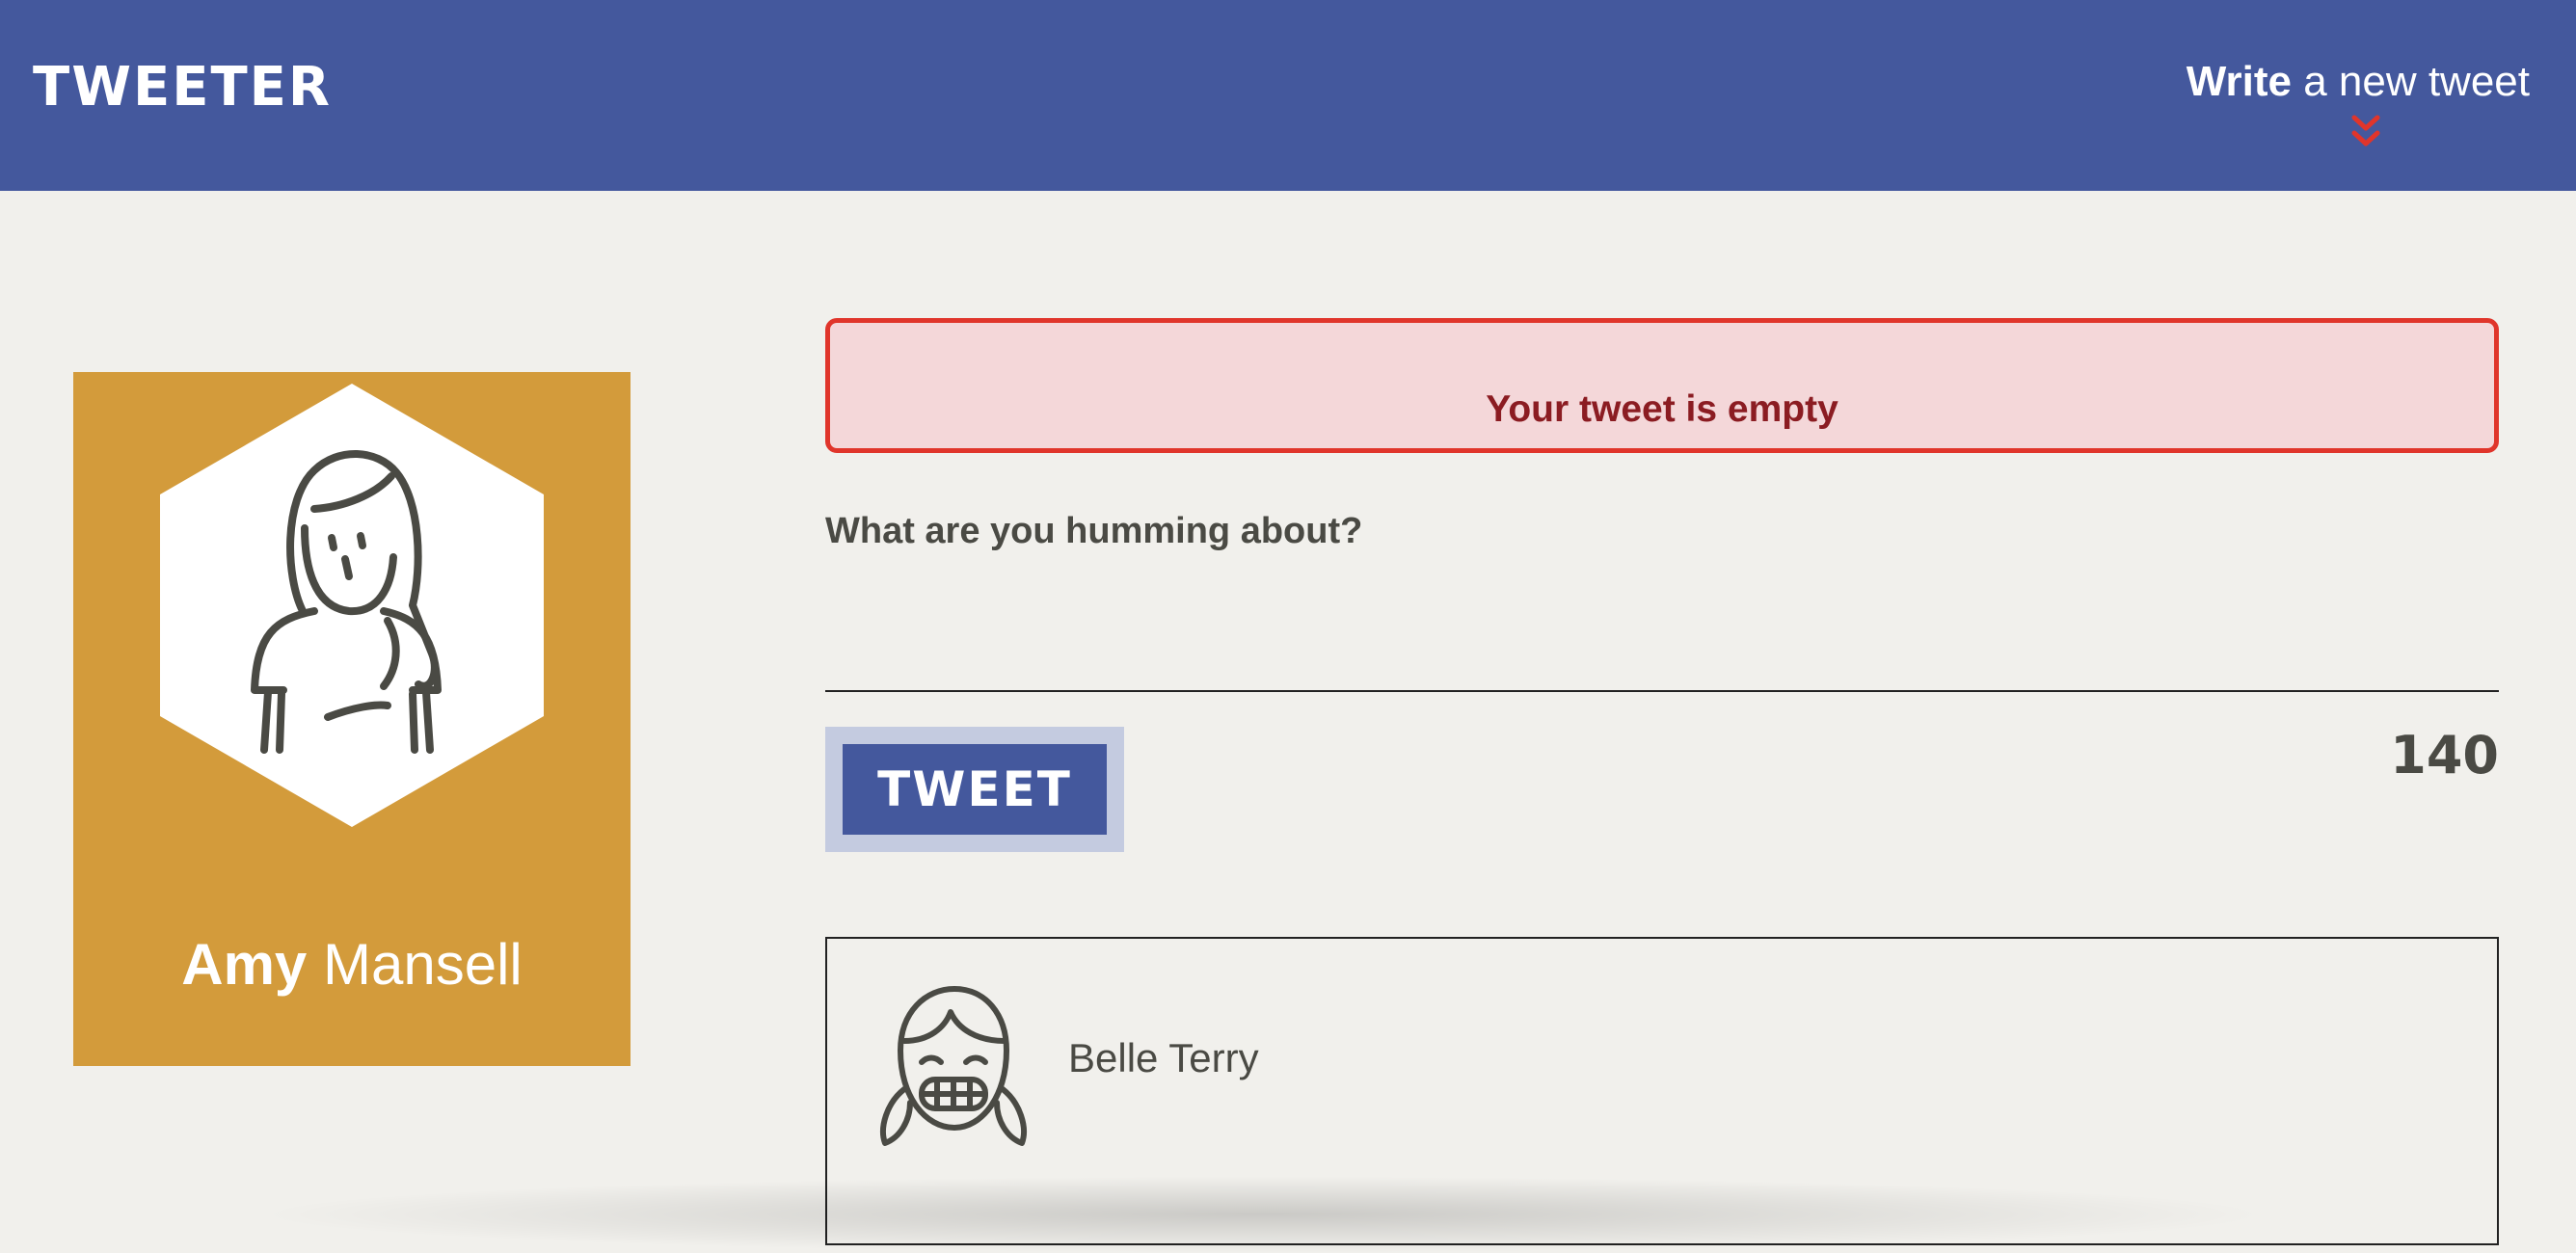  What do you see at coordinates (1662, 625) in the screenshot?
I see `tweet-textarea` at bounding box center [1662, 625].